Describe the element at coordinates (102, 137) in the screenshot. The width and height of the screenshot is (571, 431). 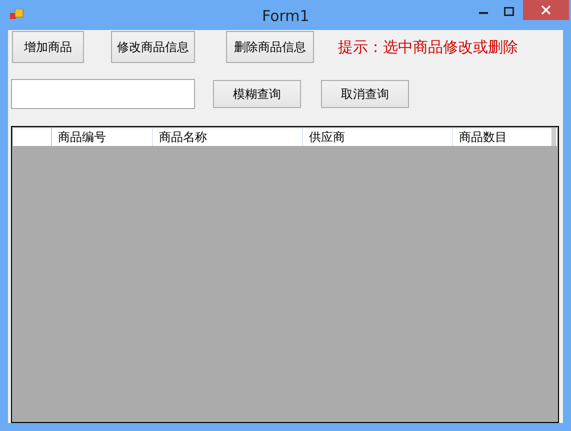
I see `column-header: 商品编号` at that location.